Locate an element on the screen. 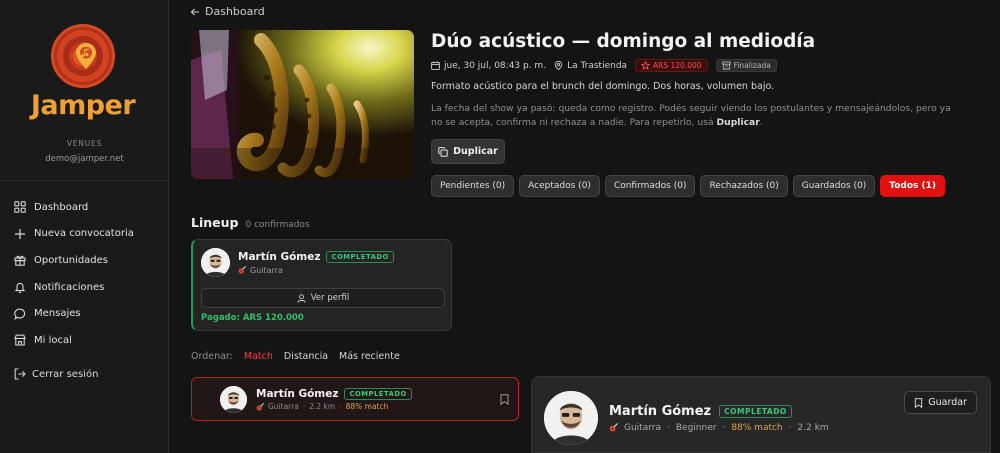 The width and height of the screenshot is (1000, 453). event-venue: La Trastienda is located at coordinates (590, 66).